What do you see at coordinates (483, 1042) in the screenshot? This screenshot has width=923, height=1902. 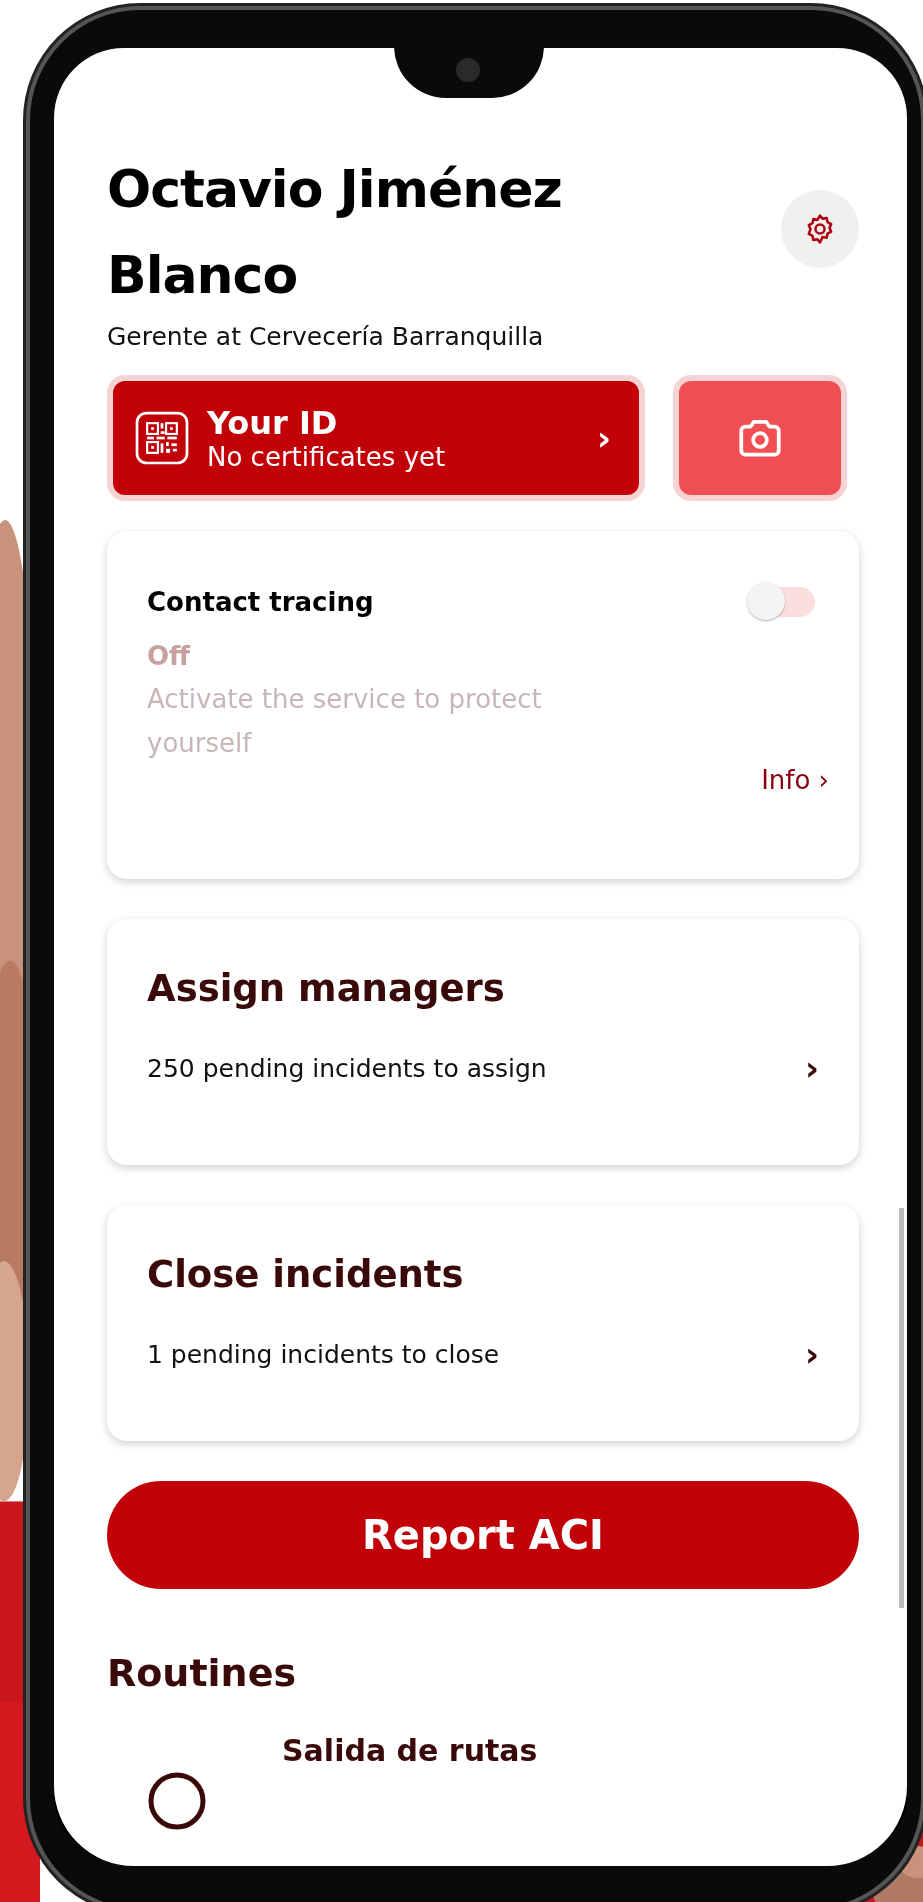 I see `task-card: Assign managers 250 pending incidents to assign ›` at bounding box center [483, 1042].